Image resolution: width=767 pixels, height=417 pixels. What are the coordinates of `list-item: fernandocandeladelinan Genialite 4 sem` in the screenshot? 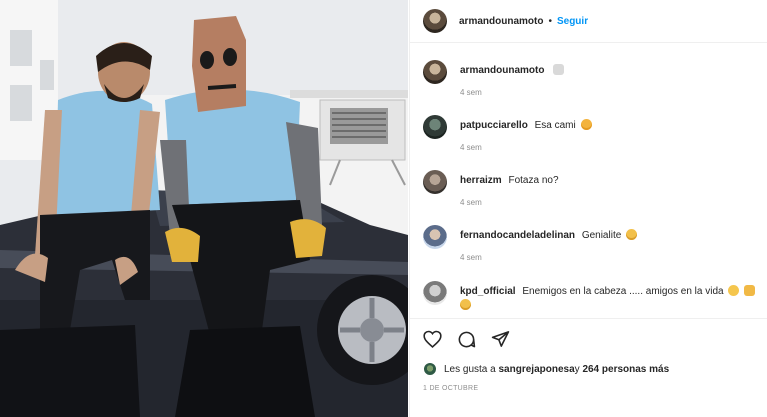 It's located at (593, 243).